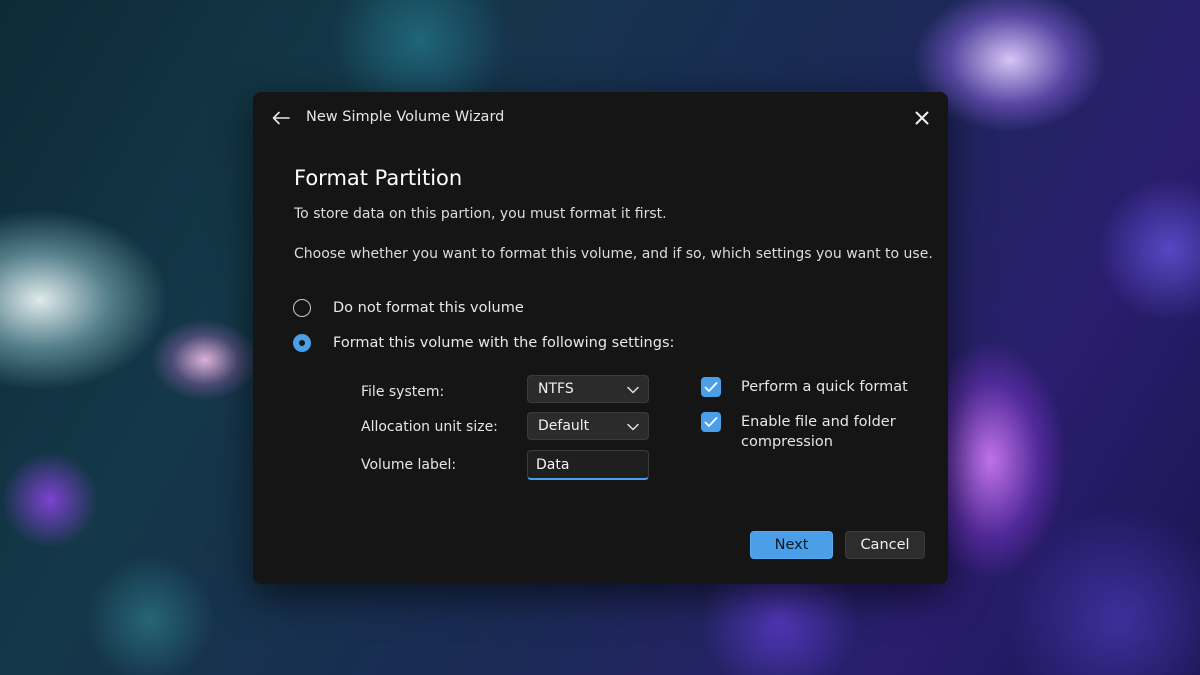  What do you see at coordinates (600, 118) in the screenshot?
I see `title-bar: New Simple Volume Wizard` at bounding box center [600, 118].